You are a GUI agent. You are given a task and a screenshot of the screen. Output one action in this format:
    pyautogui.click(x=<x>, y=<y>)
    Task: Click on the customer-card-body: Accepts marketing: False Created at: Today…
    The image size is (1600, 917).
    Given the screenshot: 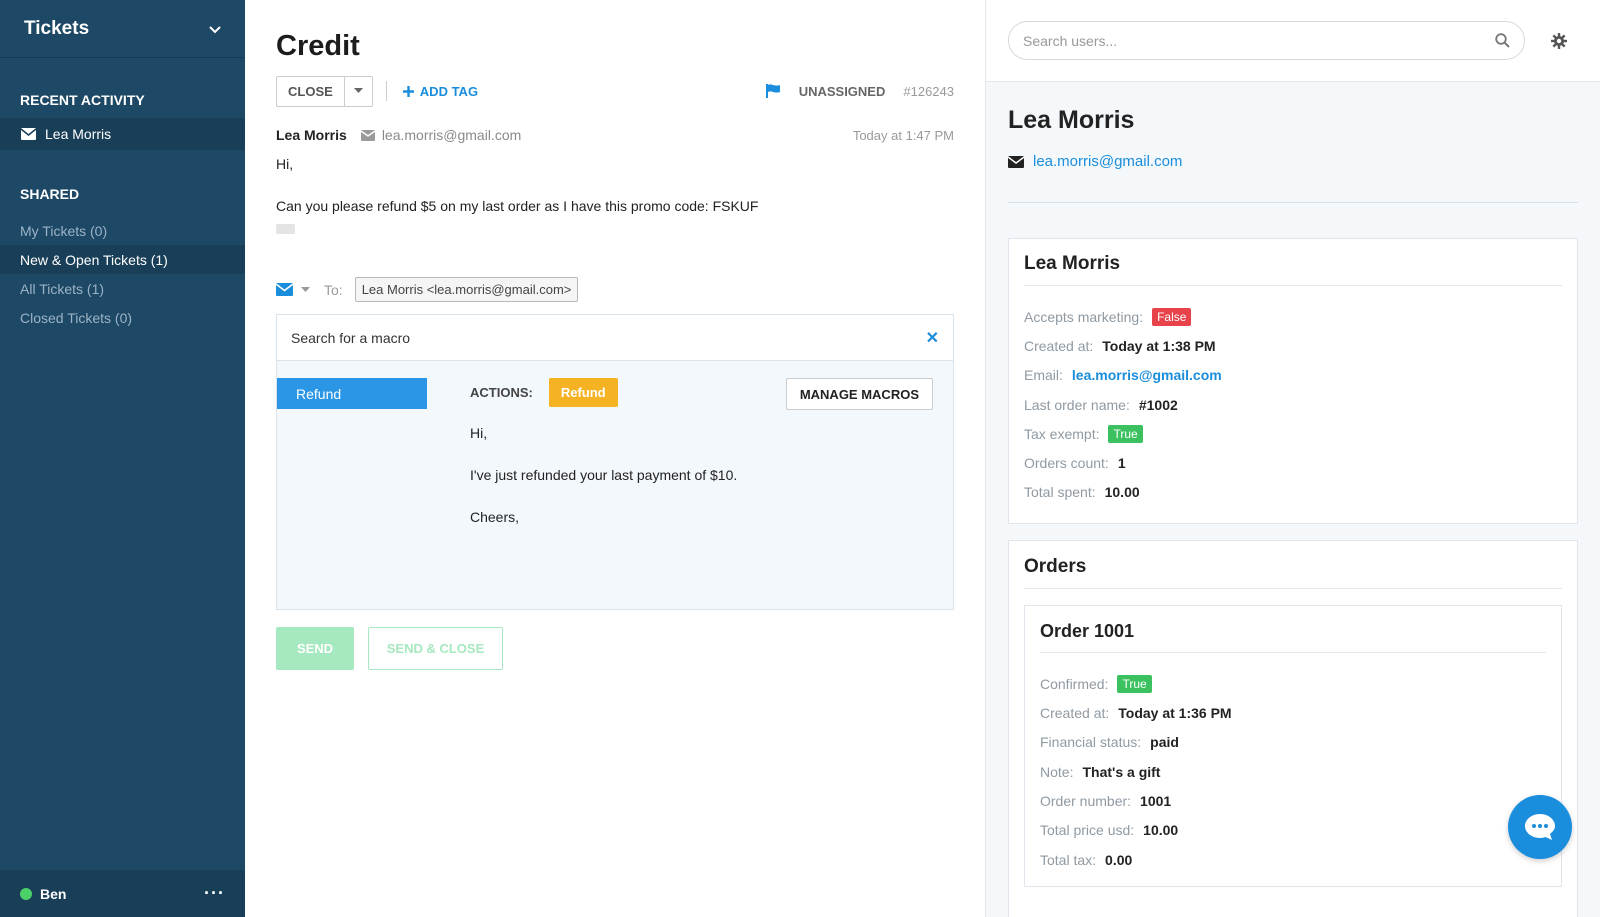 What is the action you would take?
    pyautogui.click(x=1293, y=404)
    